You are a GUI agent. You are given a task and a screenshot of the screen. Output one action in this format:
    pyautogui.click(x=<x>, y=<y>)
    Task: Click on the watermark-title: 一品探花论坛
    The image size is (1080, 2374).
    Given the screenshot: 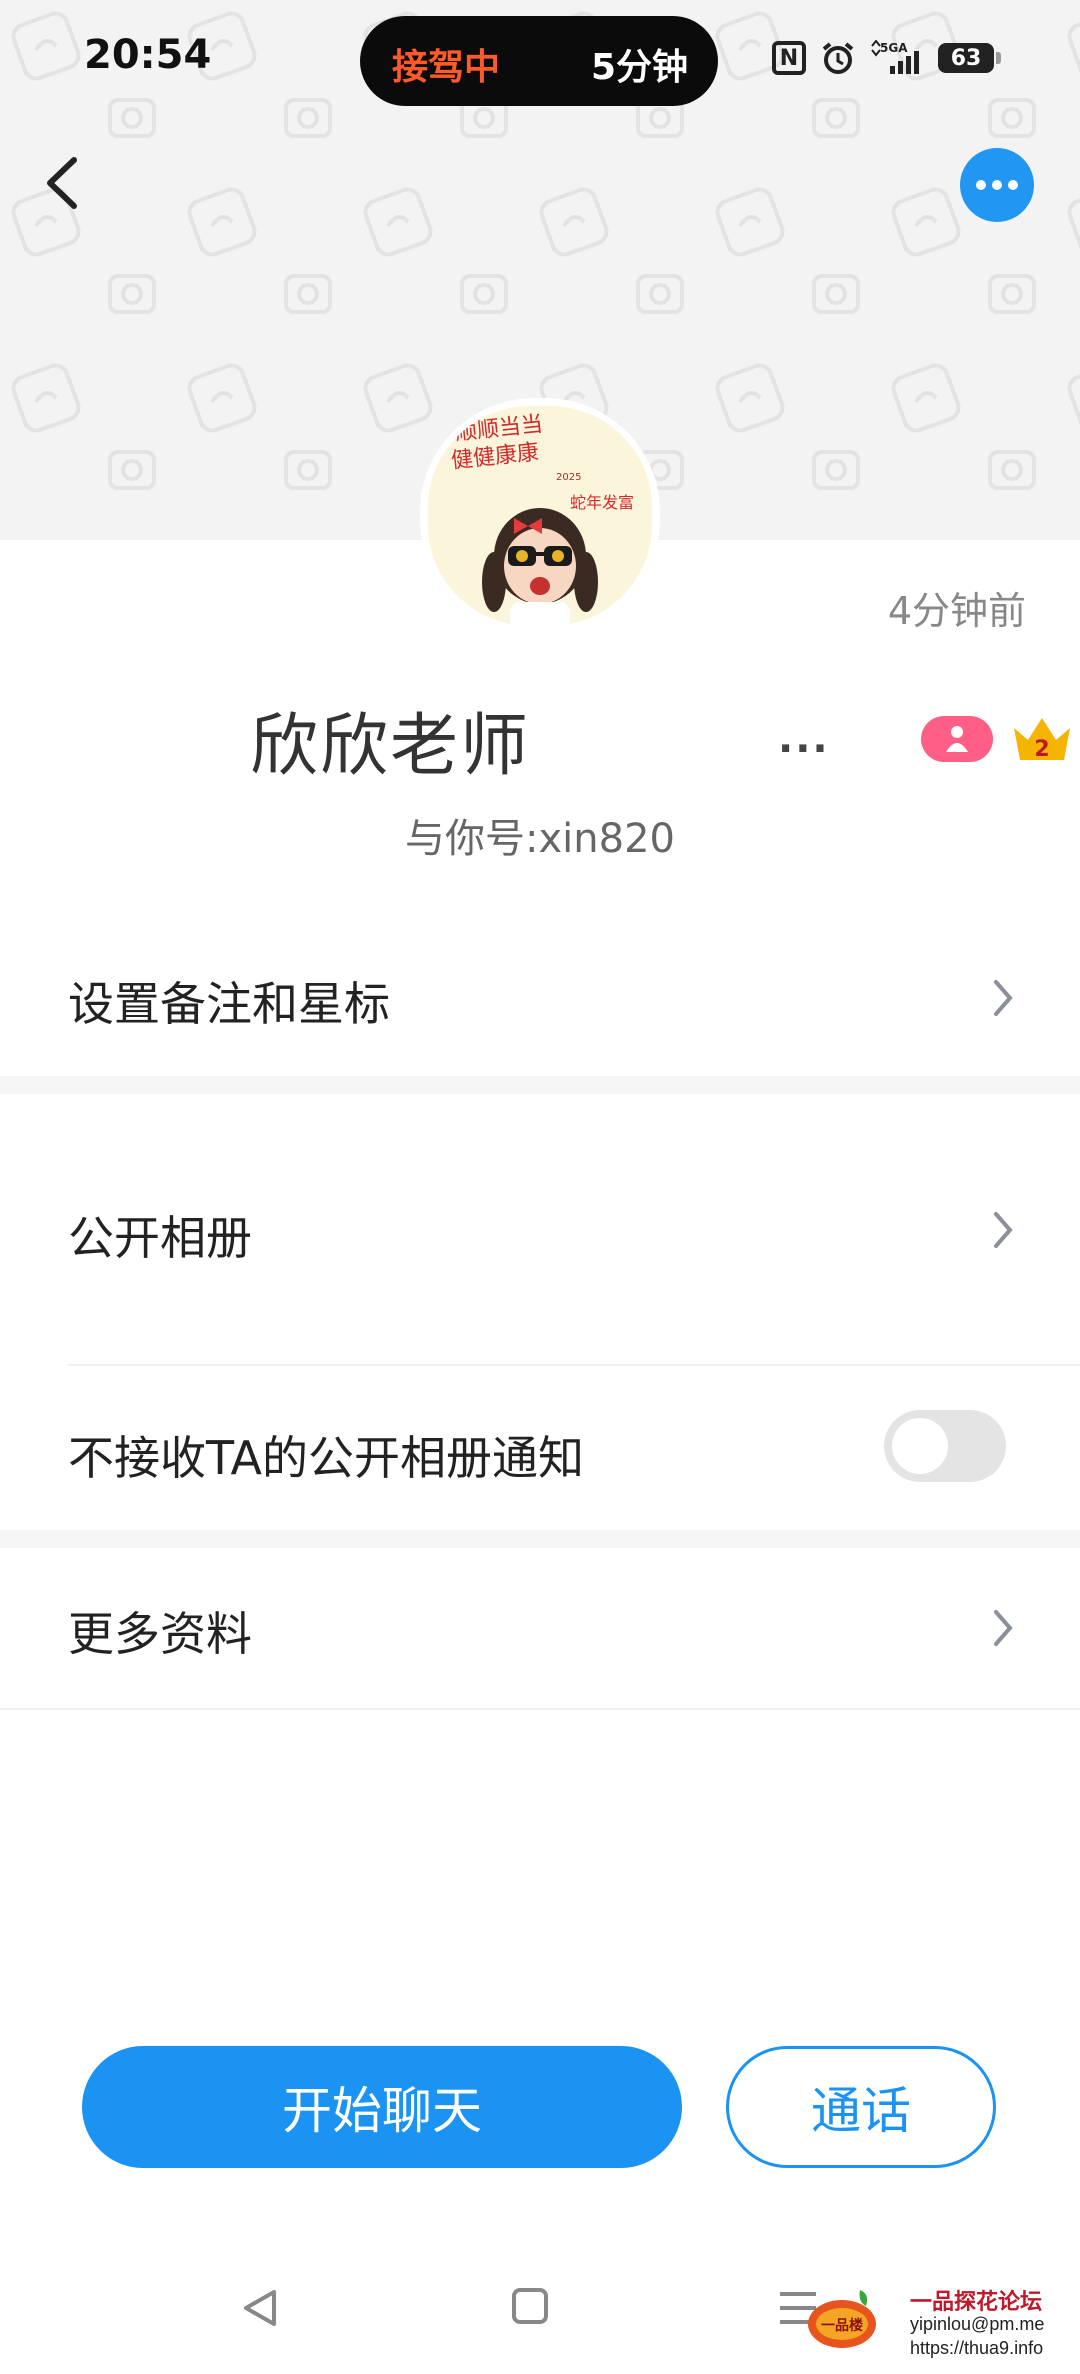 What is the action you would take?
    pyautogui.click(x=976, y=2301)
    